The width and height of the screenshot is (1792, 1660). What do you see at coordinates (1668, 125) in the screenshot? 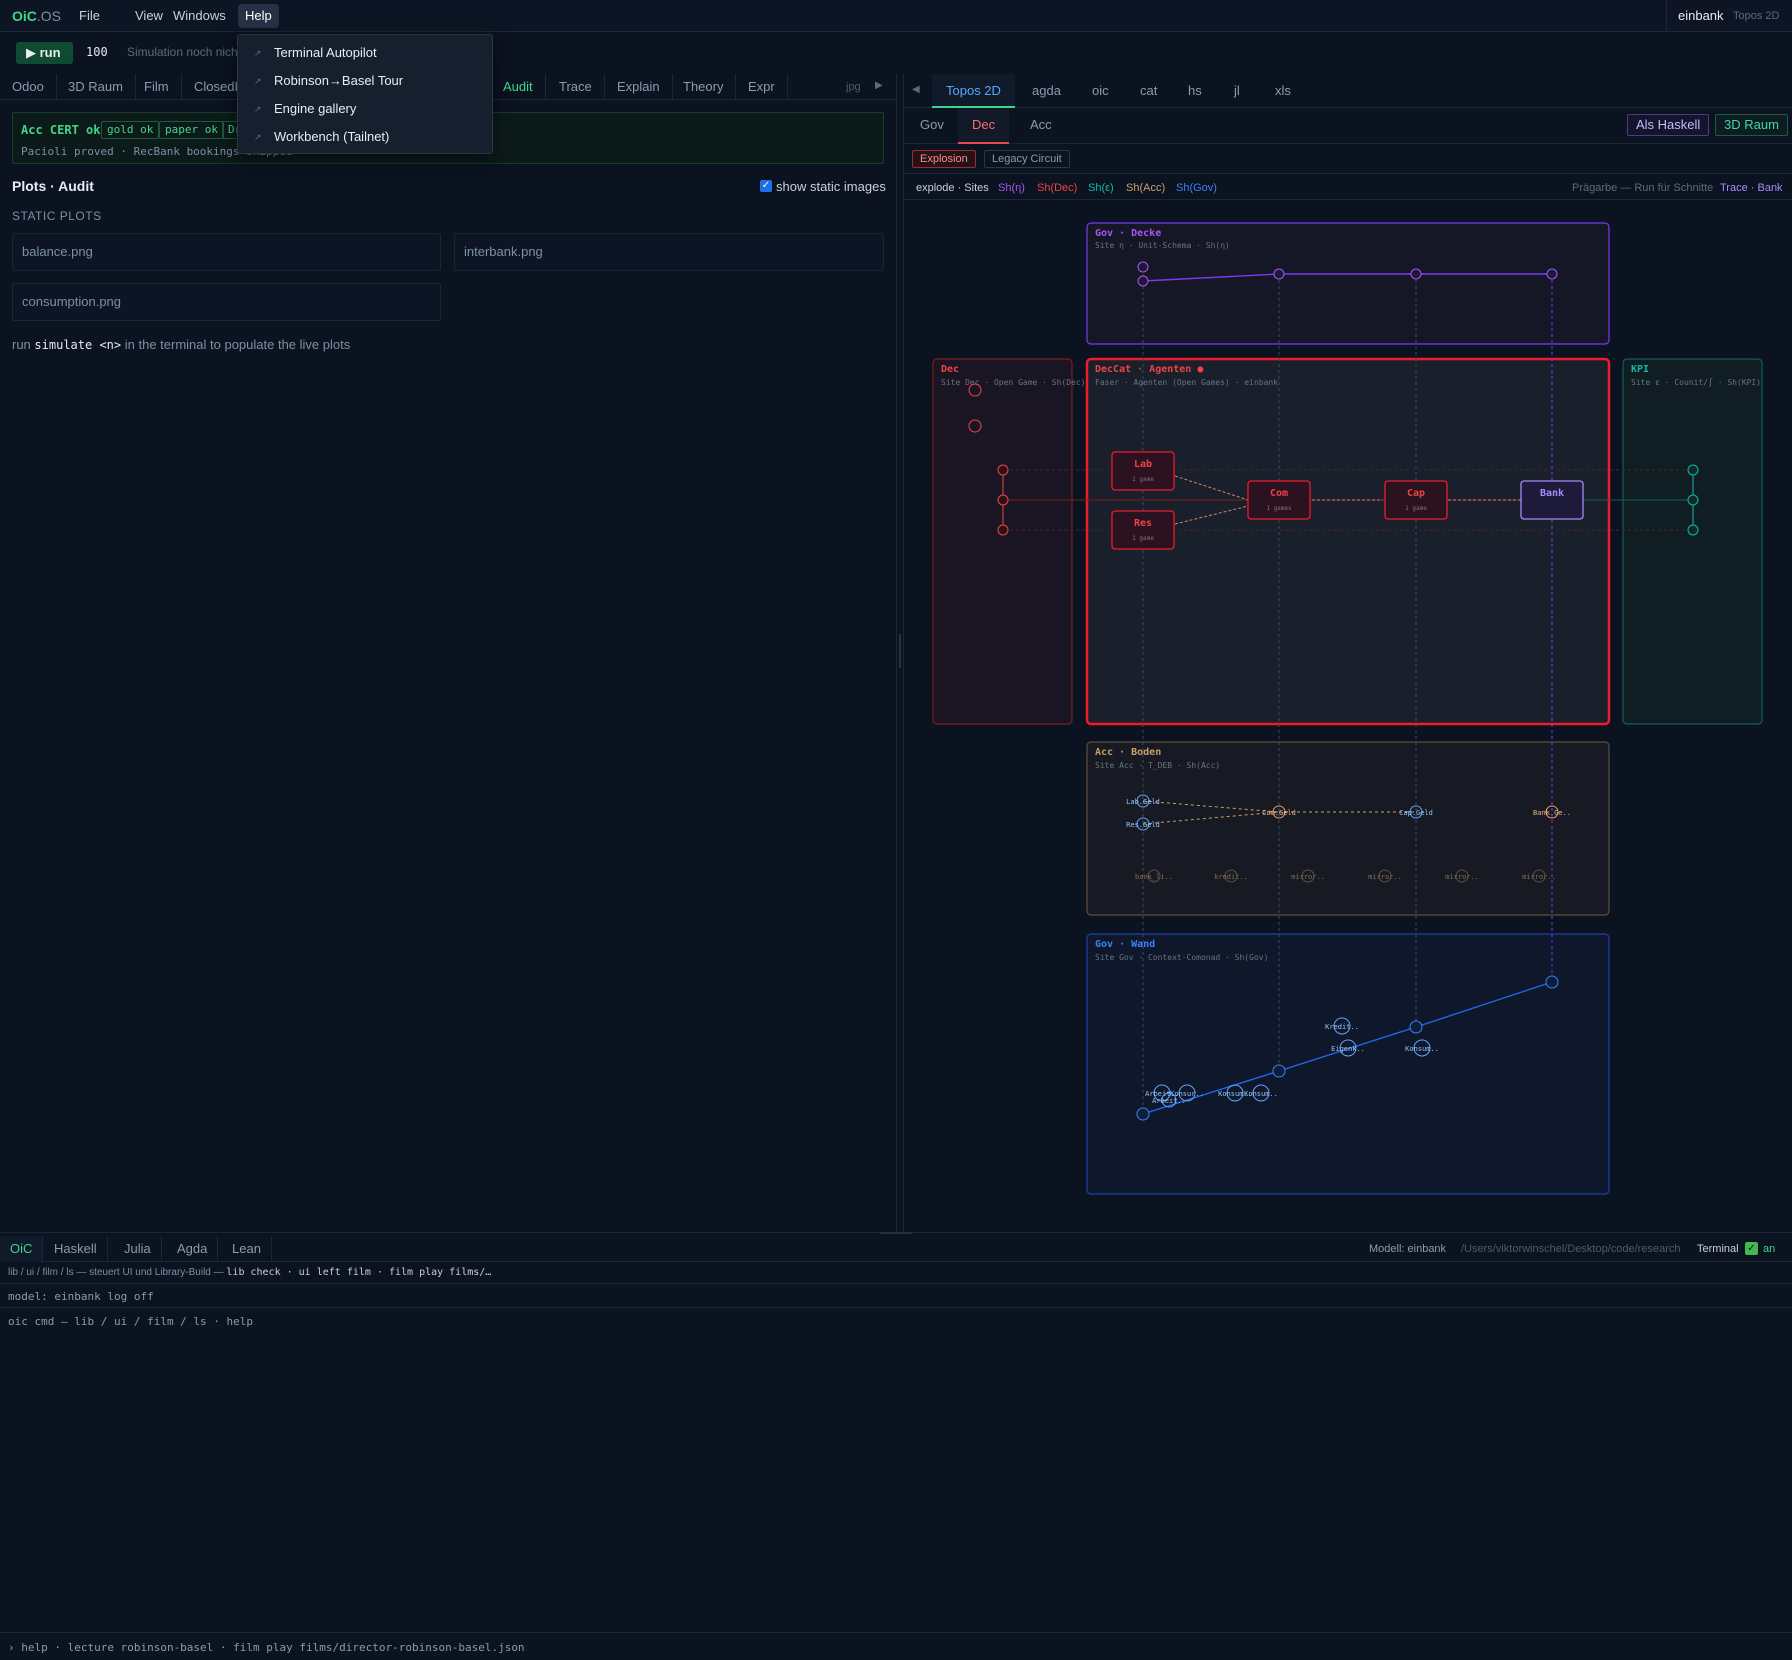
I see `as-haskell-button: Als Haskell` at bounding box center [1668, 125].